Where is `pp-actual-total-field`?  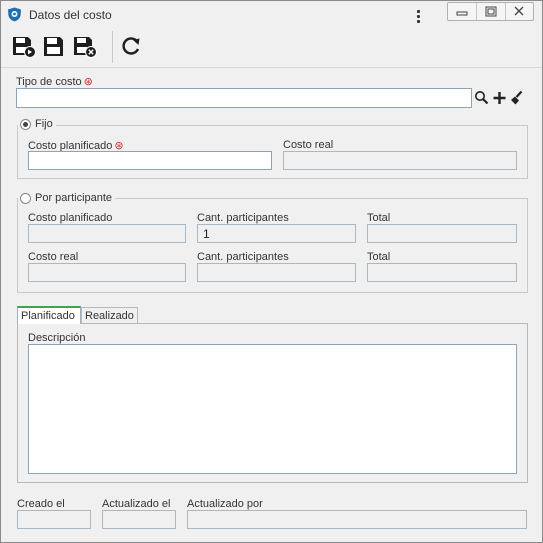
pp-actual-total-field is located at coordinates (442, 272).